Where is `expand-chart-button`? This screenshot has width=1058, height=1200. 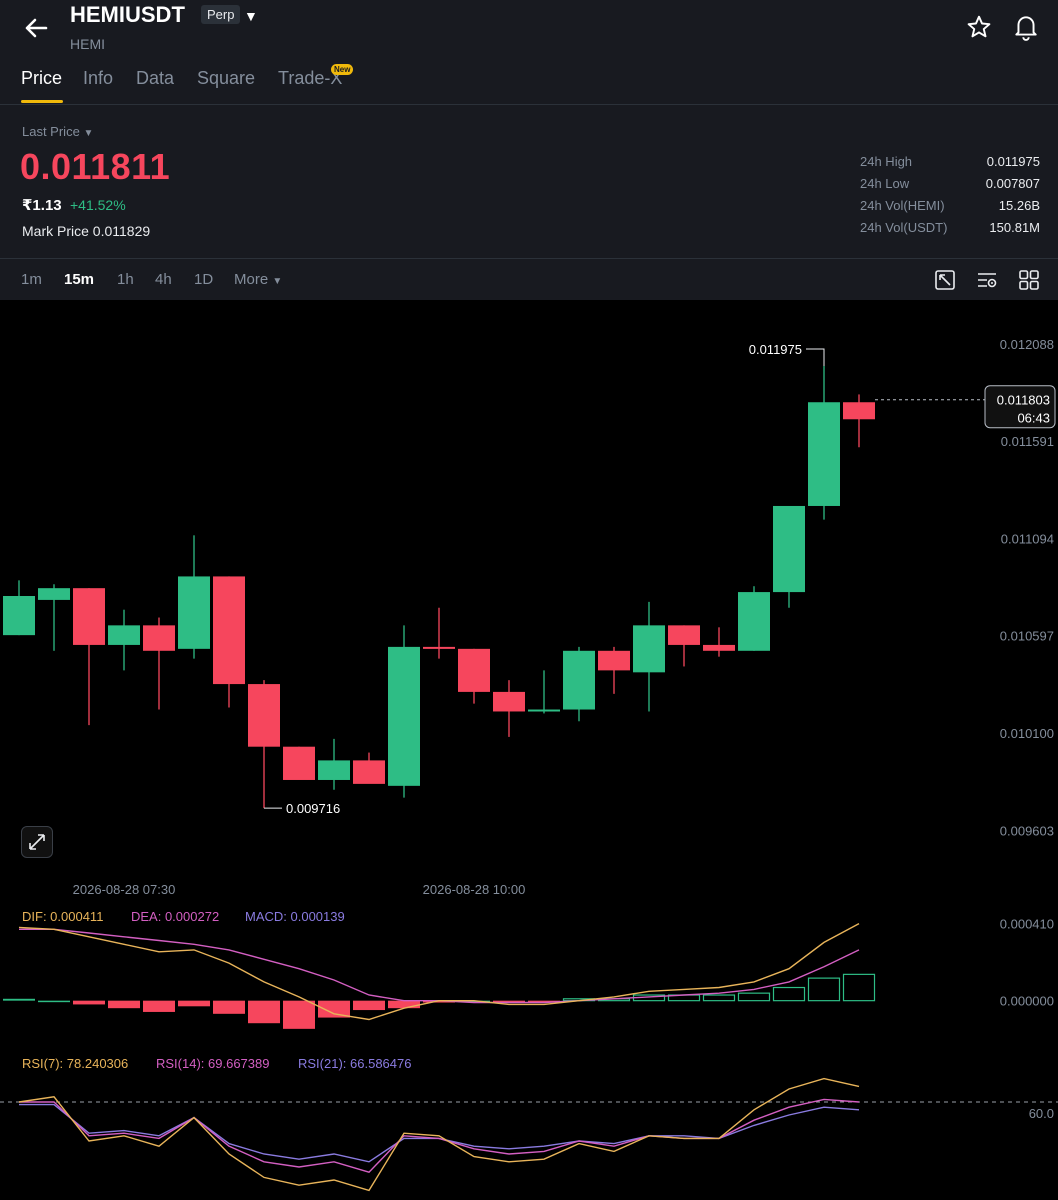
expand-chart-button is located at coordinates (37, 842).